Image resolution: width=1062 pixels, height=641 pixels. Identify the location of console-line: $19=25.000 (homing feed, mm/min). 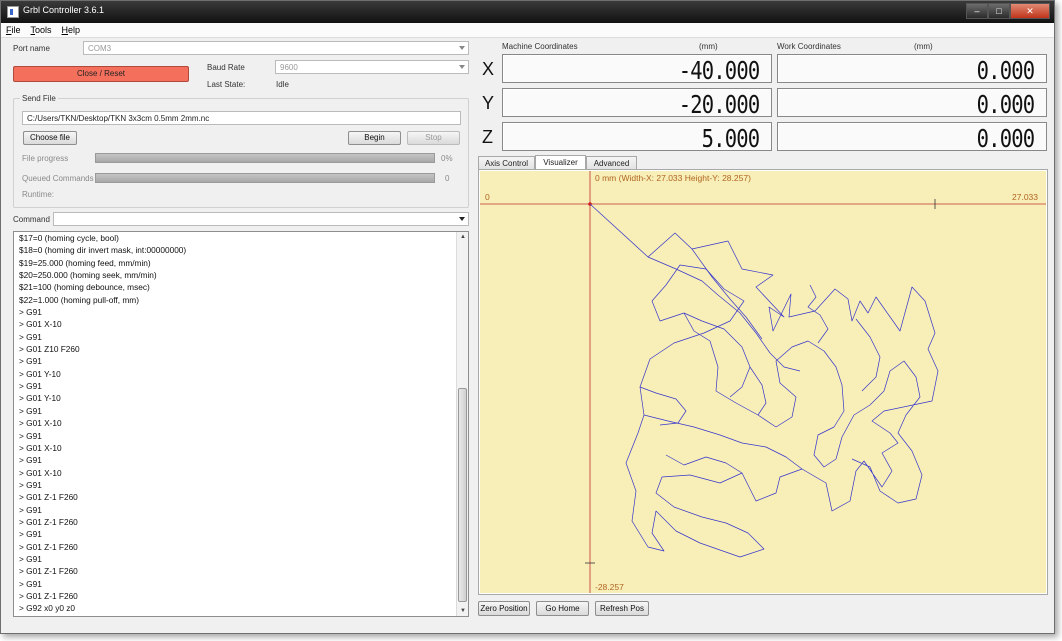
(85, 262).